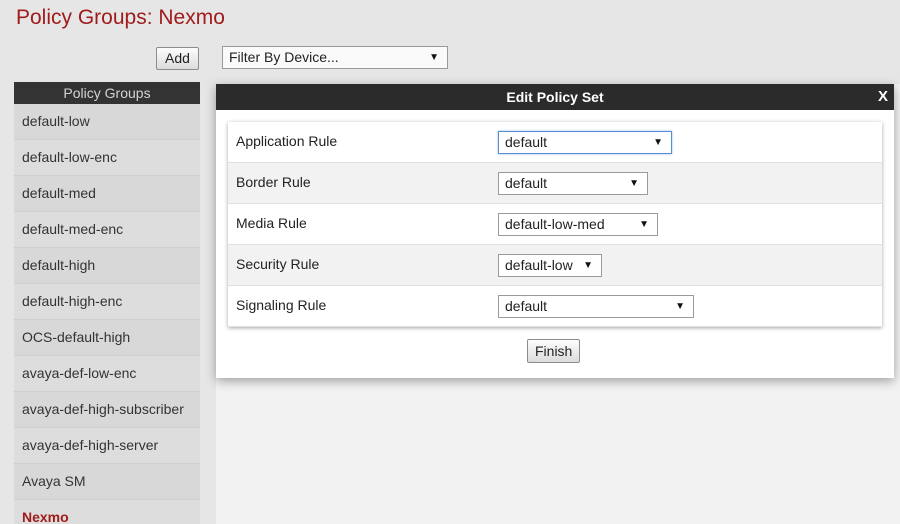  Describe the element at coordinates (281, 305) in the screenshot. I see `rule-label: Signaling Rule` at that location.